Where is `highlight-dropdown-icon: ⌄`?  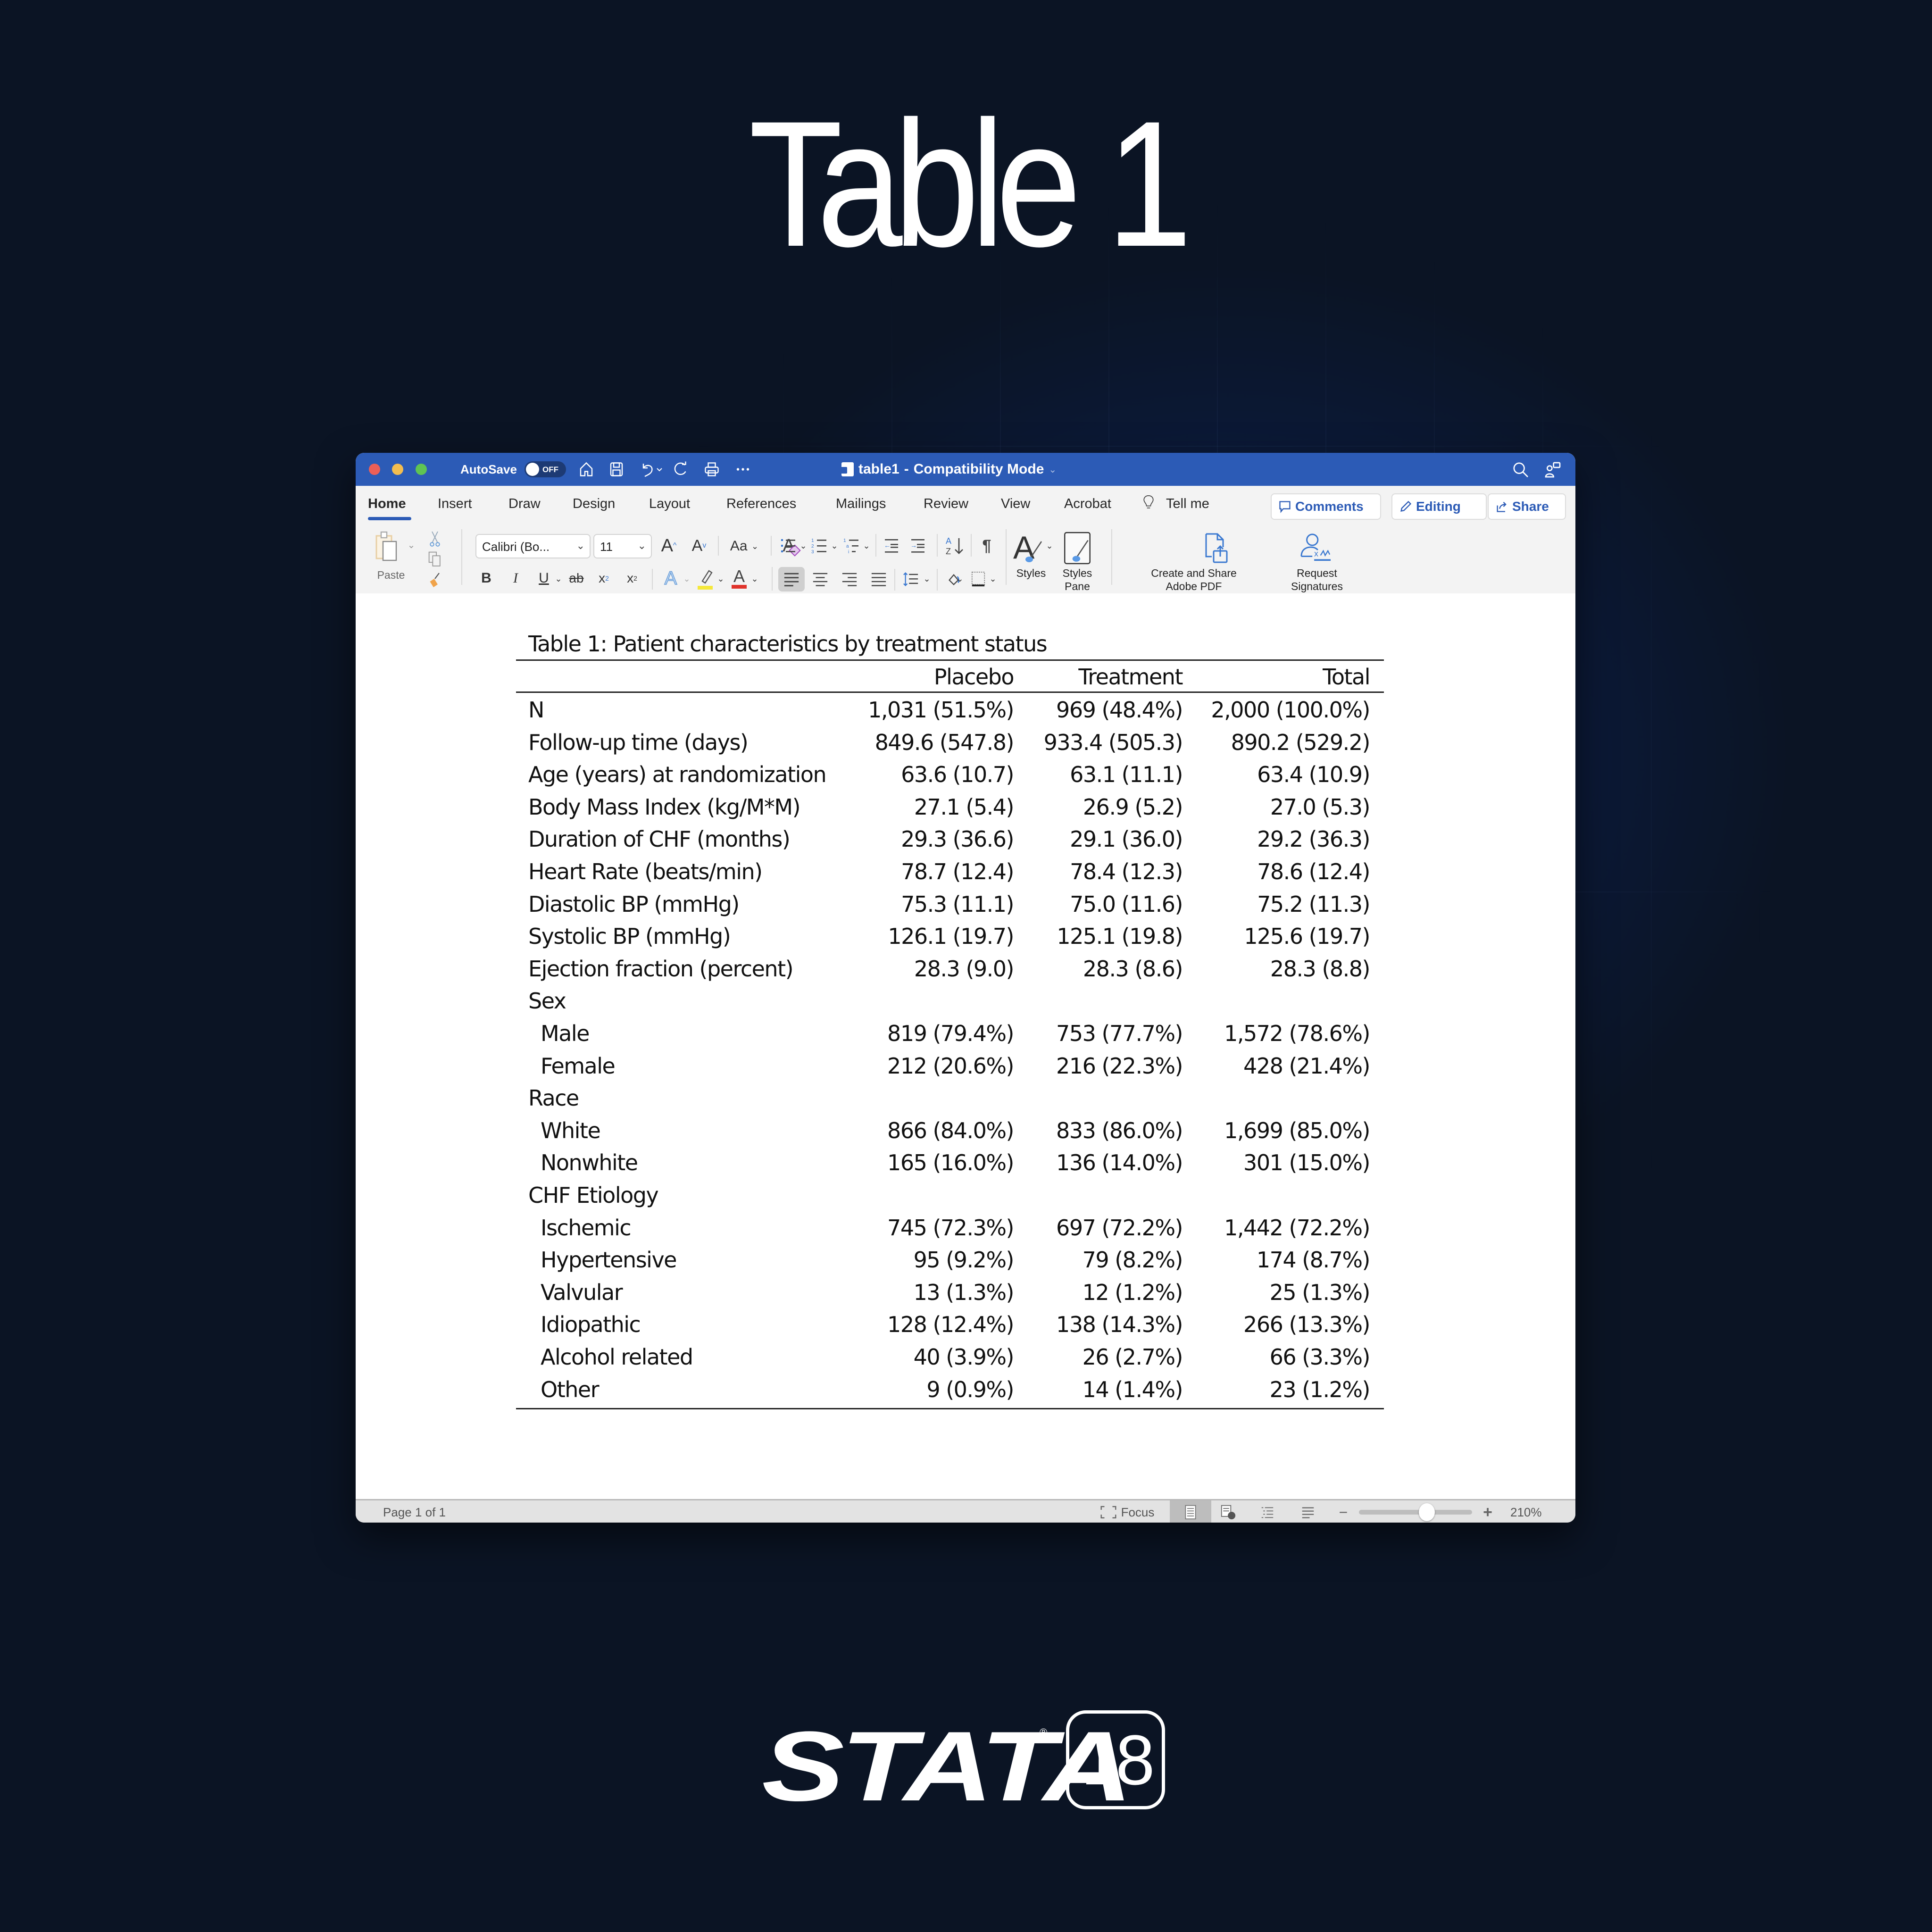 highlight-dropdown-icon: ⌄ is located at coordinates (720, 579).